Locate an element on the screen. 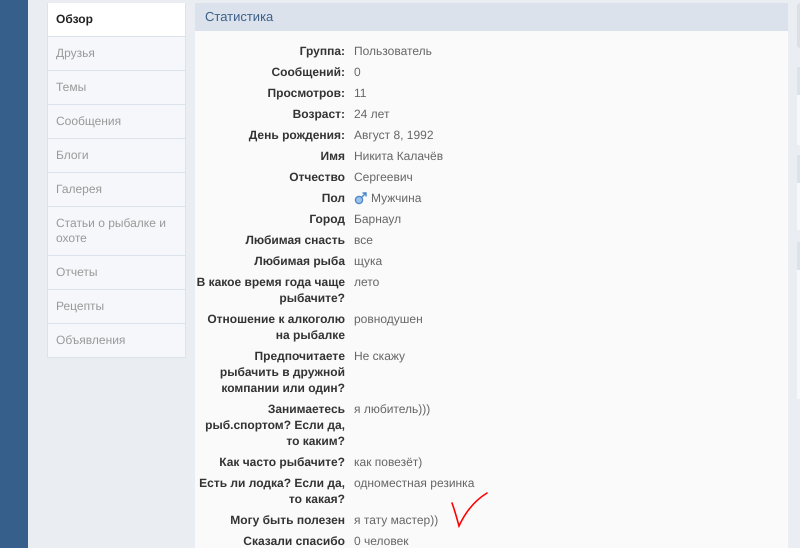 This screenshot has height=548, width=800. sidebar-item: Друзья is located at coordinates (117, 54).